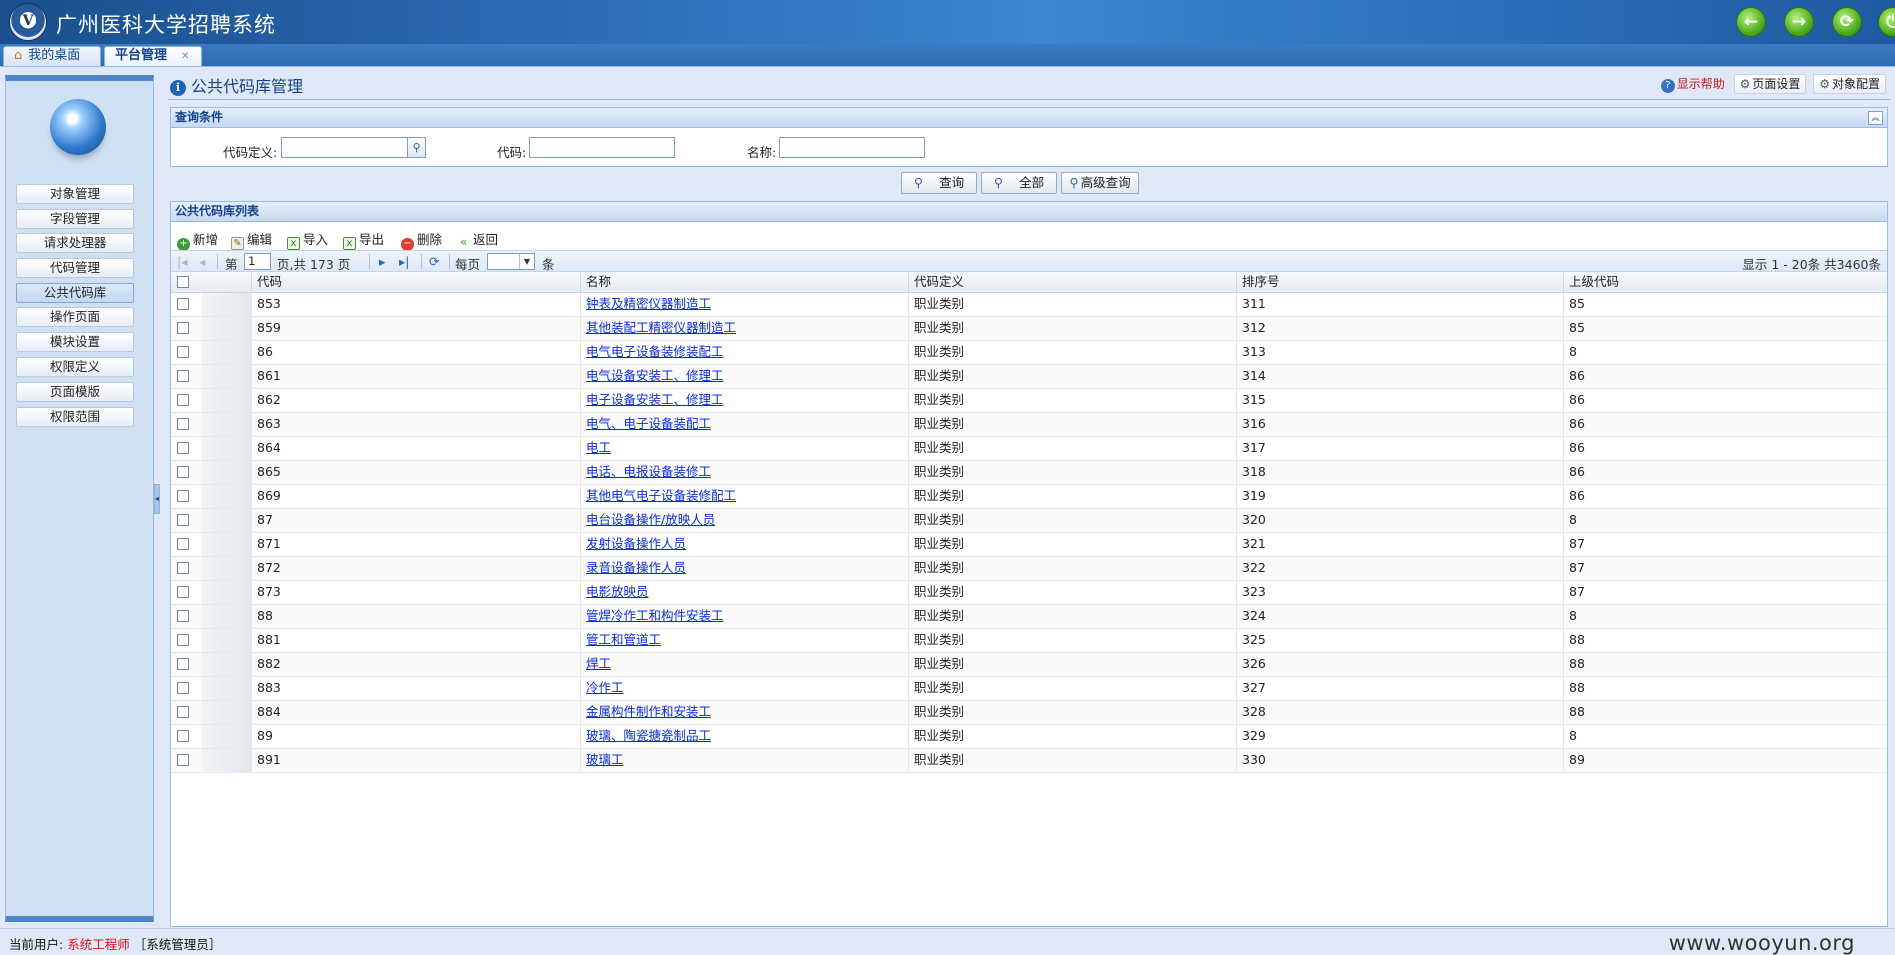 The height and width of the screenshot is (955, 1895). What do you see at coordinates (1029, 353) in the screenshot?
I see `table-row: 86 电气电子设备装修装配工 职业类别 313 8` at bounding box center [1029, 353].